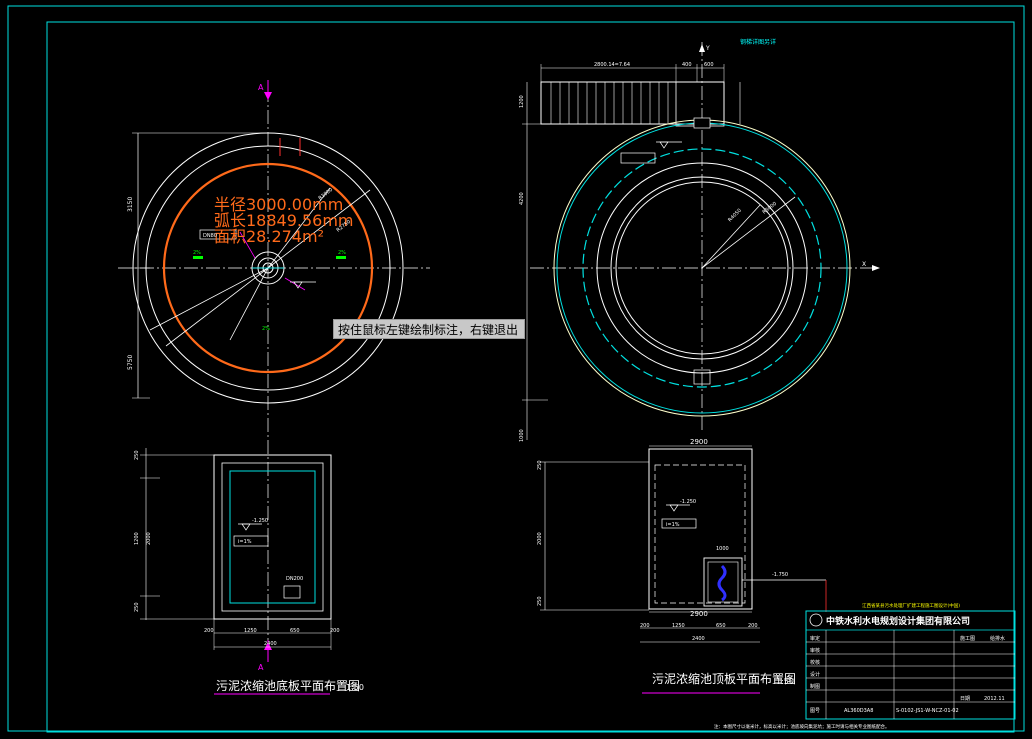 Image resolution: width=1032 pixels, height=739 pixels. I want to click on company-logo-icon, so click(816, 620).